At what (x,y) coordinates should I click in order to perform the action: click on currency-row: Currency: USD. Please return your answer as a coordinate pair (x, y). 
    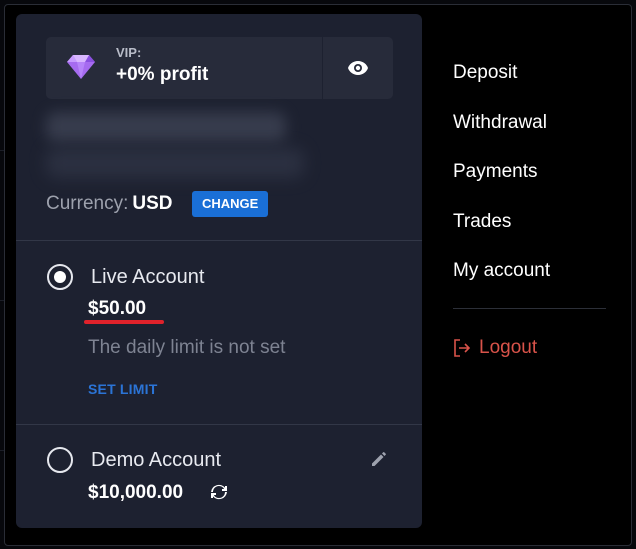
    Looking at the image, I should click on (109, 204).